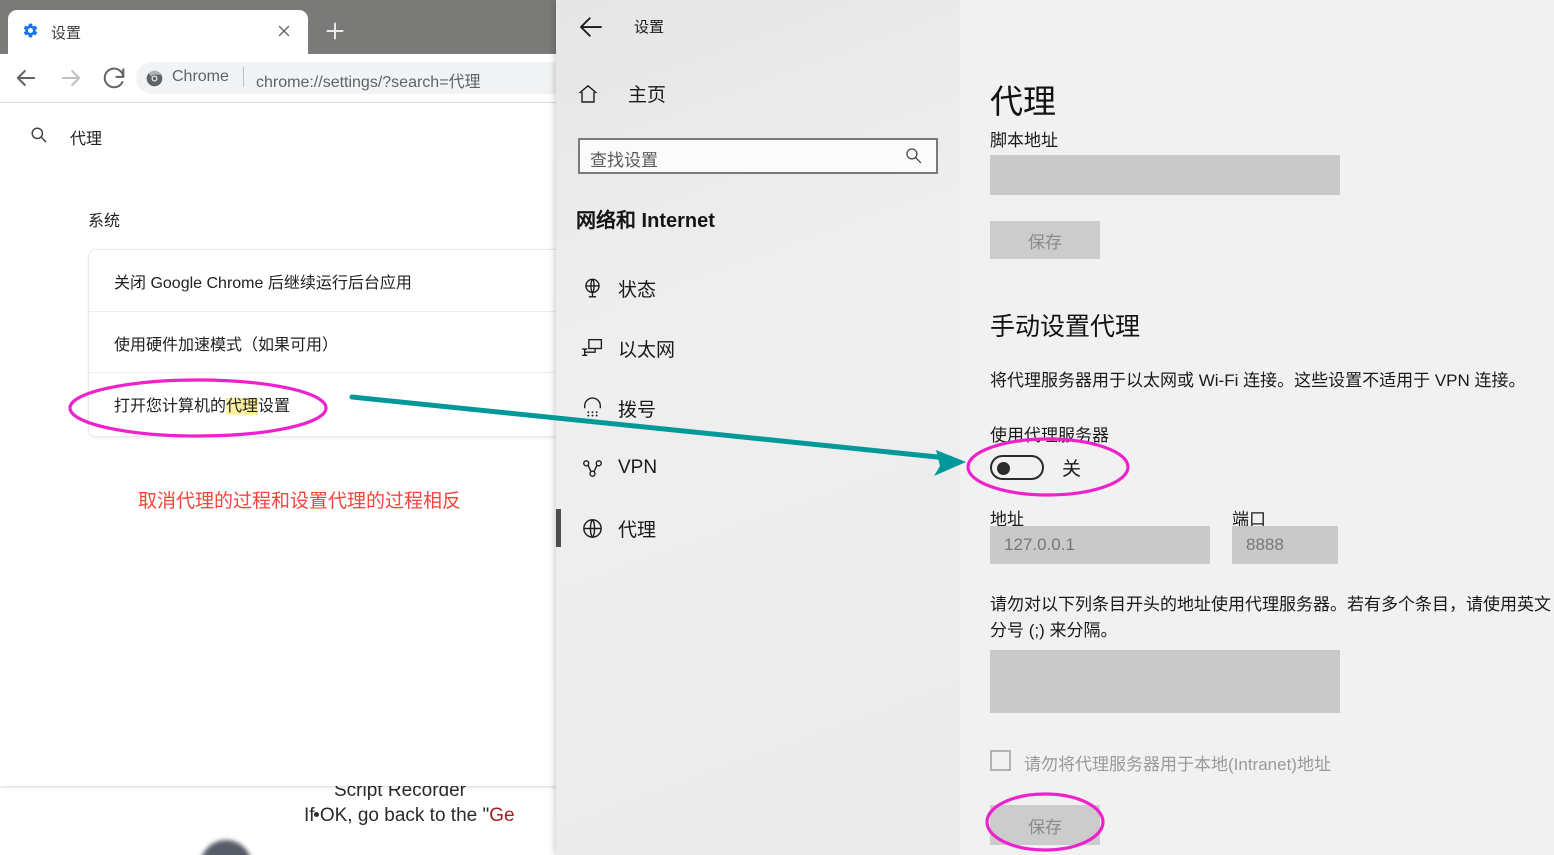  Describe the element at coordinates (242, 406) in the screenshot. I see `proxy-row-highlighted-term: 代理` at that location.